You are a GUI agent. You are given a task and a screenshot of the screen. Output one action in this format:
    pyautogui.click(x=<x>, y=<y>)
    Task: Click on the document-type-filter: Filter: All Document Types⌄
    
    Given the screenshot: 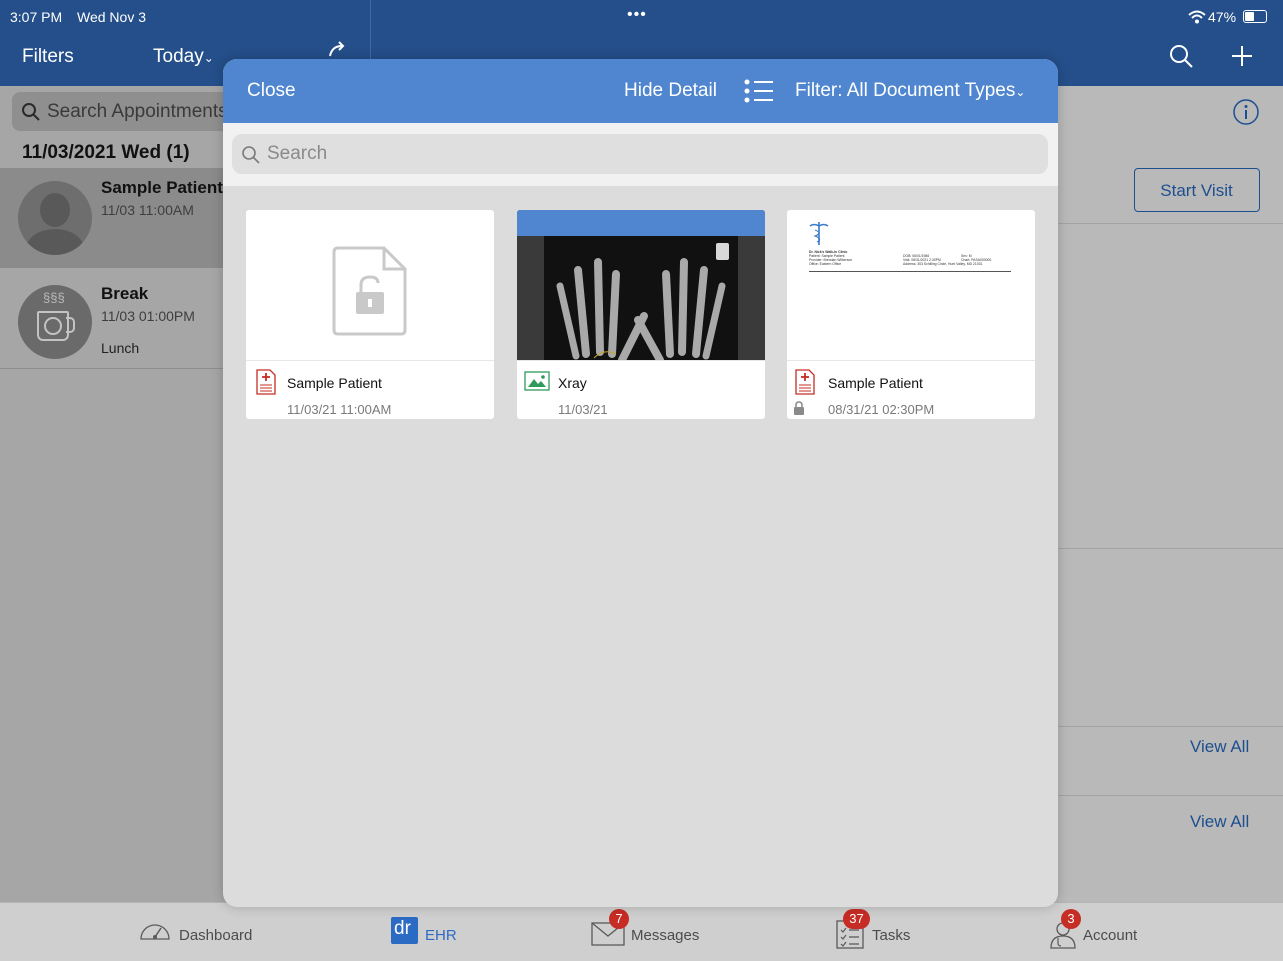 What is the action you would take?
    pyautogui.click(x=910, y=91)
    